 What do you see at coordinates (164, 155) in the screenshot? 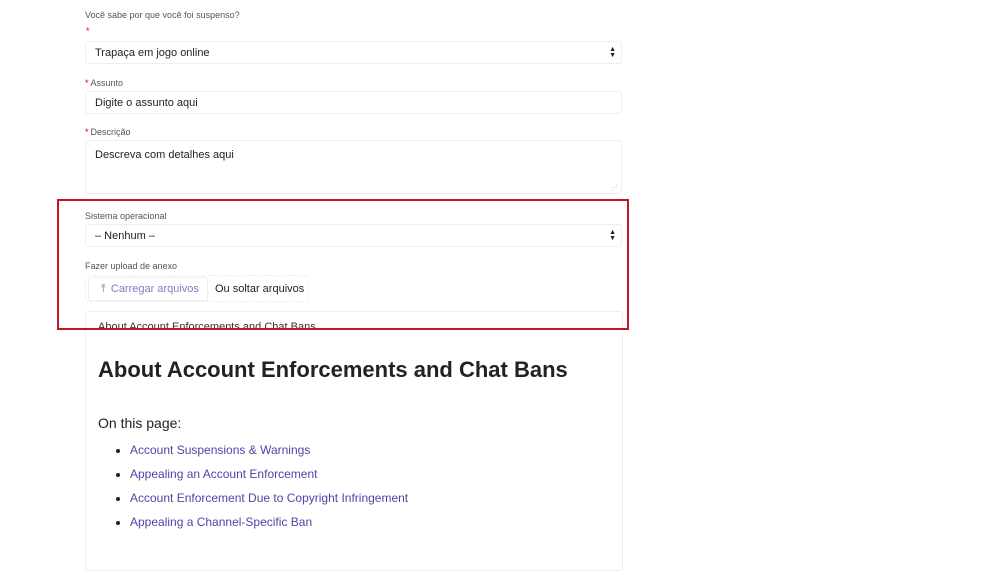
I see `description-placeholder: Descreva com detalhes aqui` at bounding box center [164, 155].